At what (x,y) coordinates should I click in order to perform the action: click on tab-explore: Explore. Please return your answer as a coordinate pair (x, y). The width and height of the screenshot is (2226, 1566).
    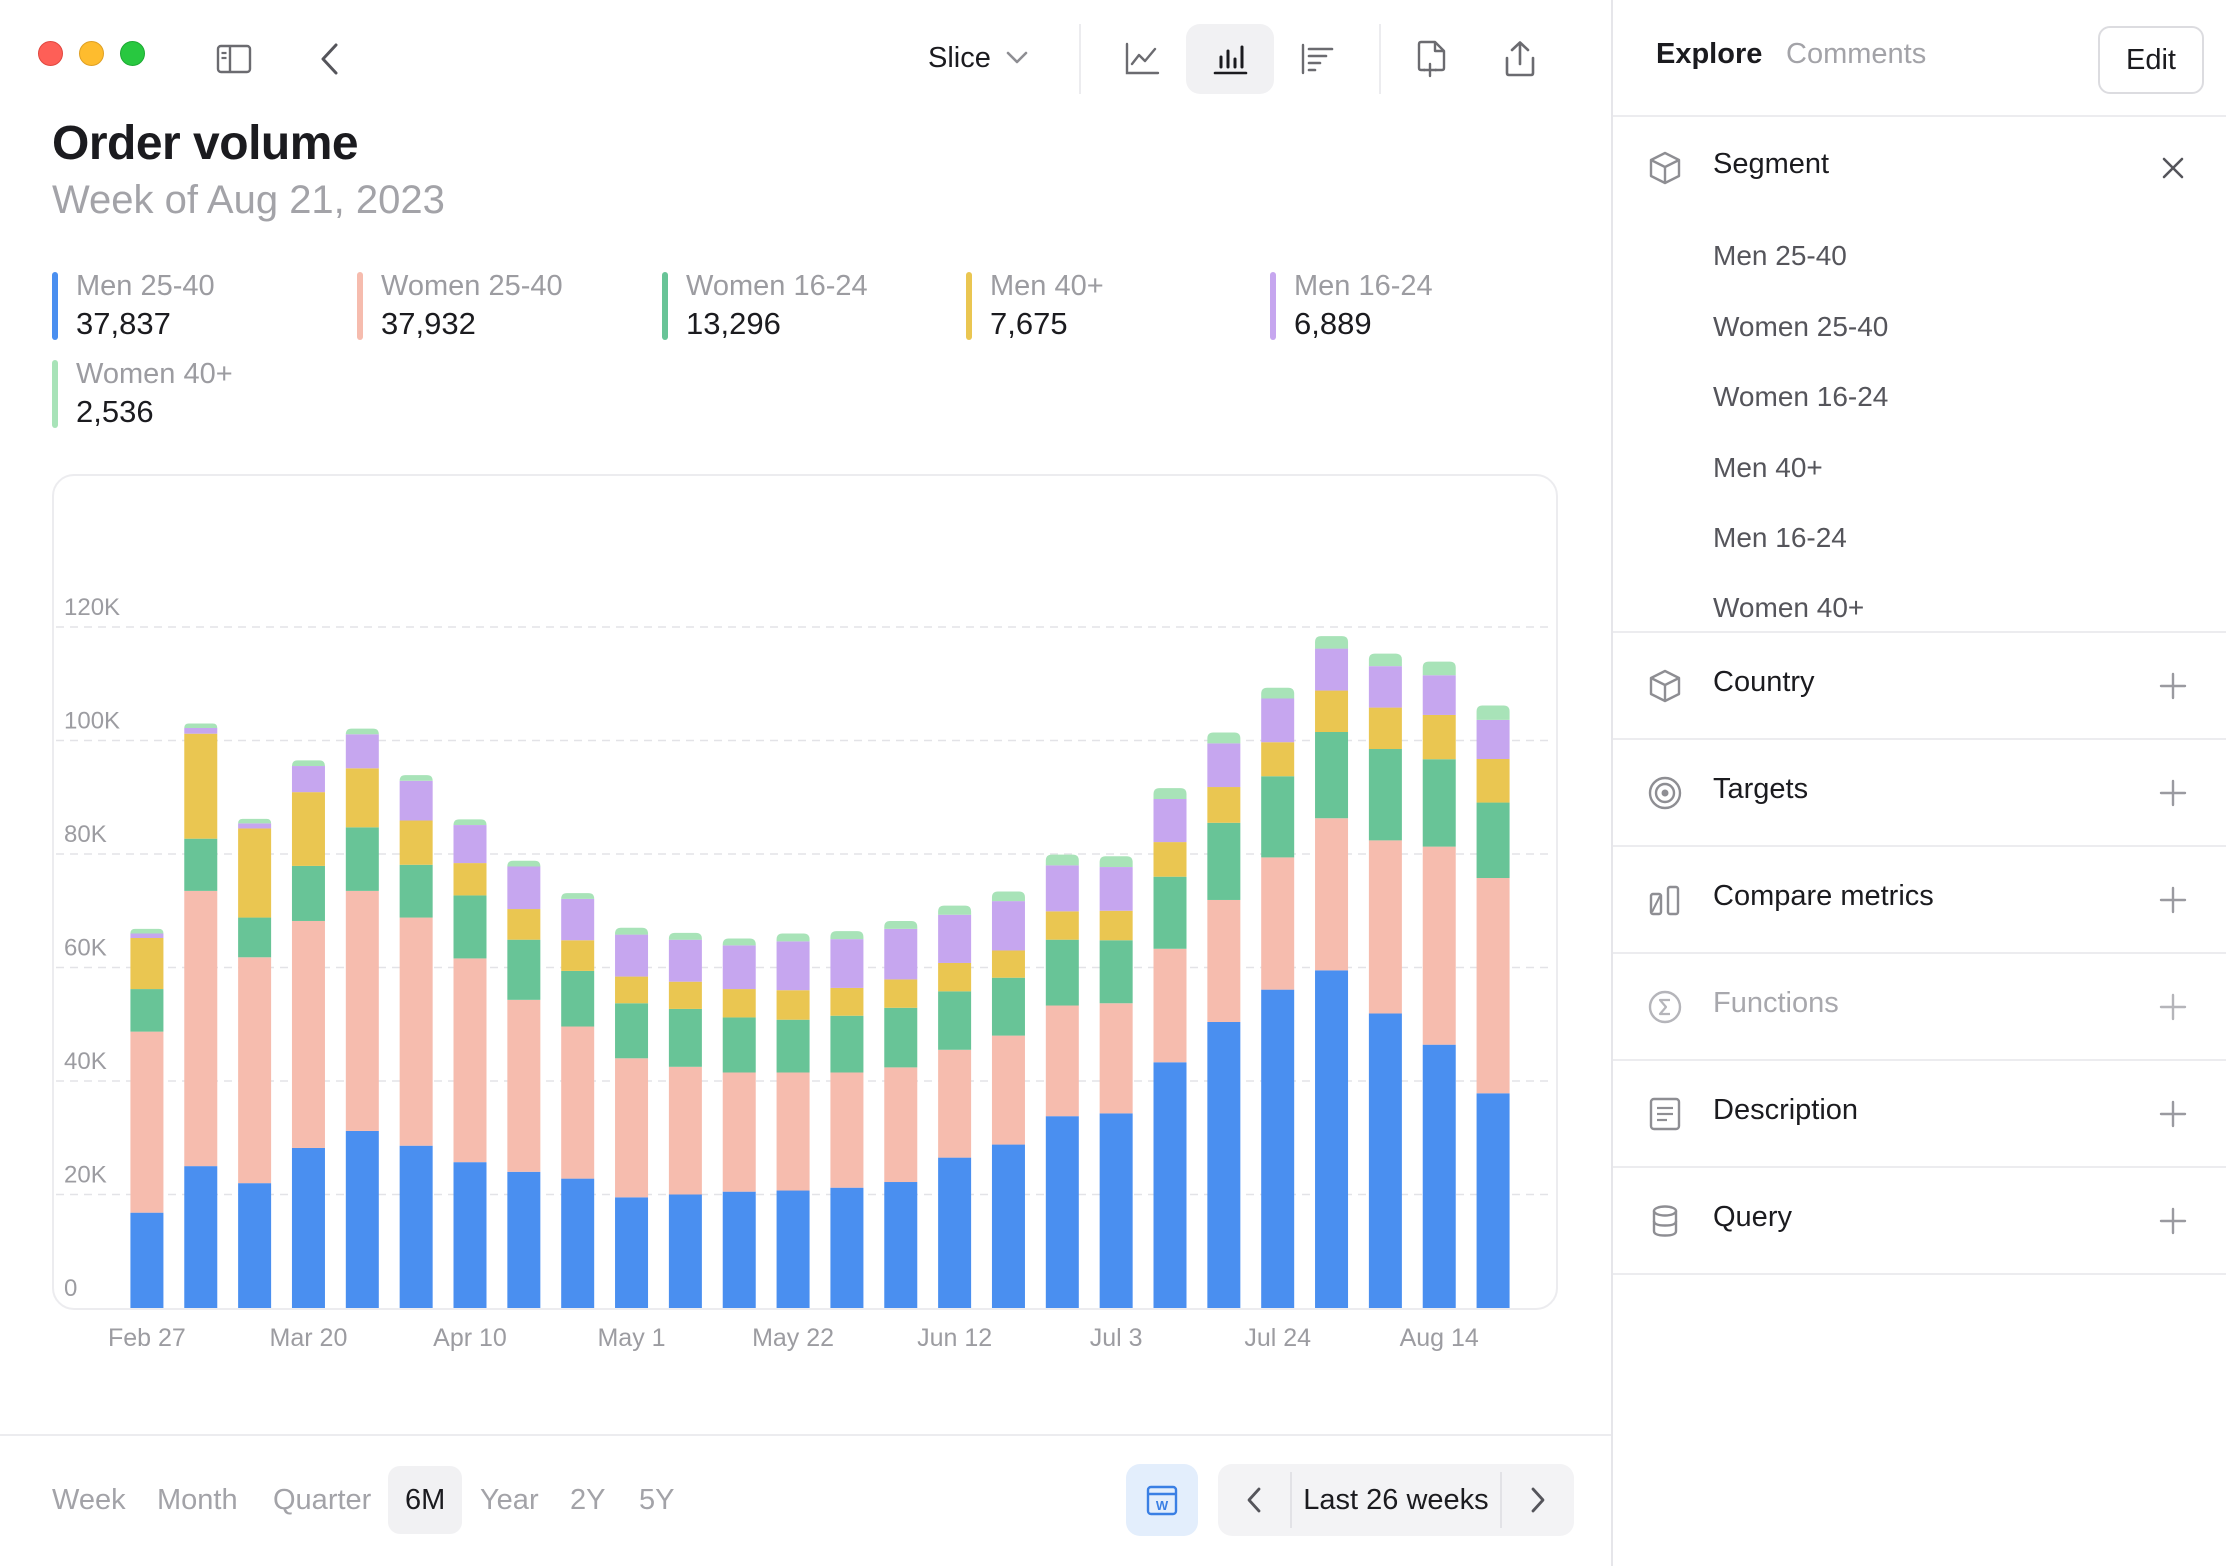
    Looking at the image, I should click on (1709, 54).